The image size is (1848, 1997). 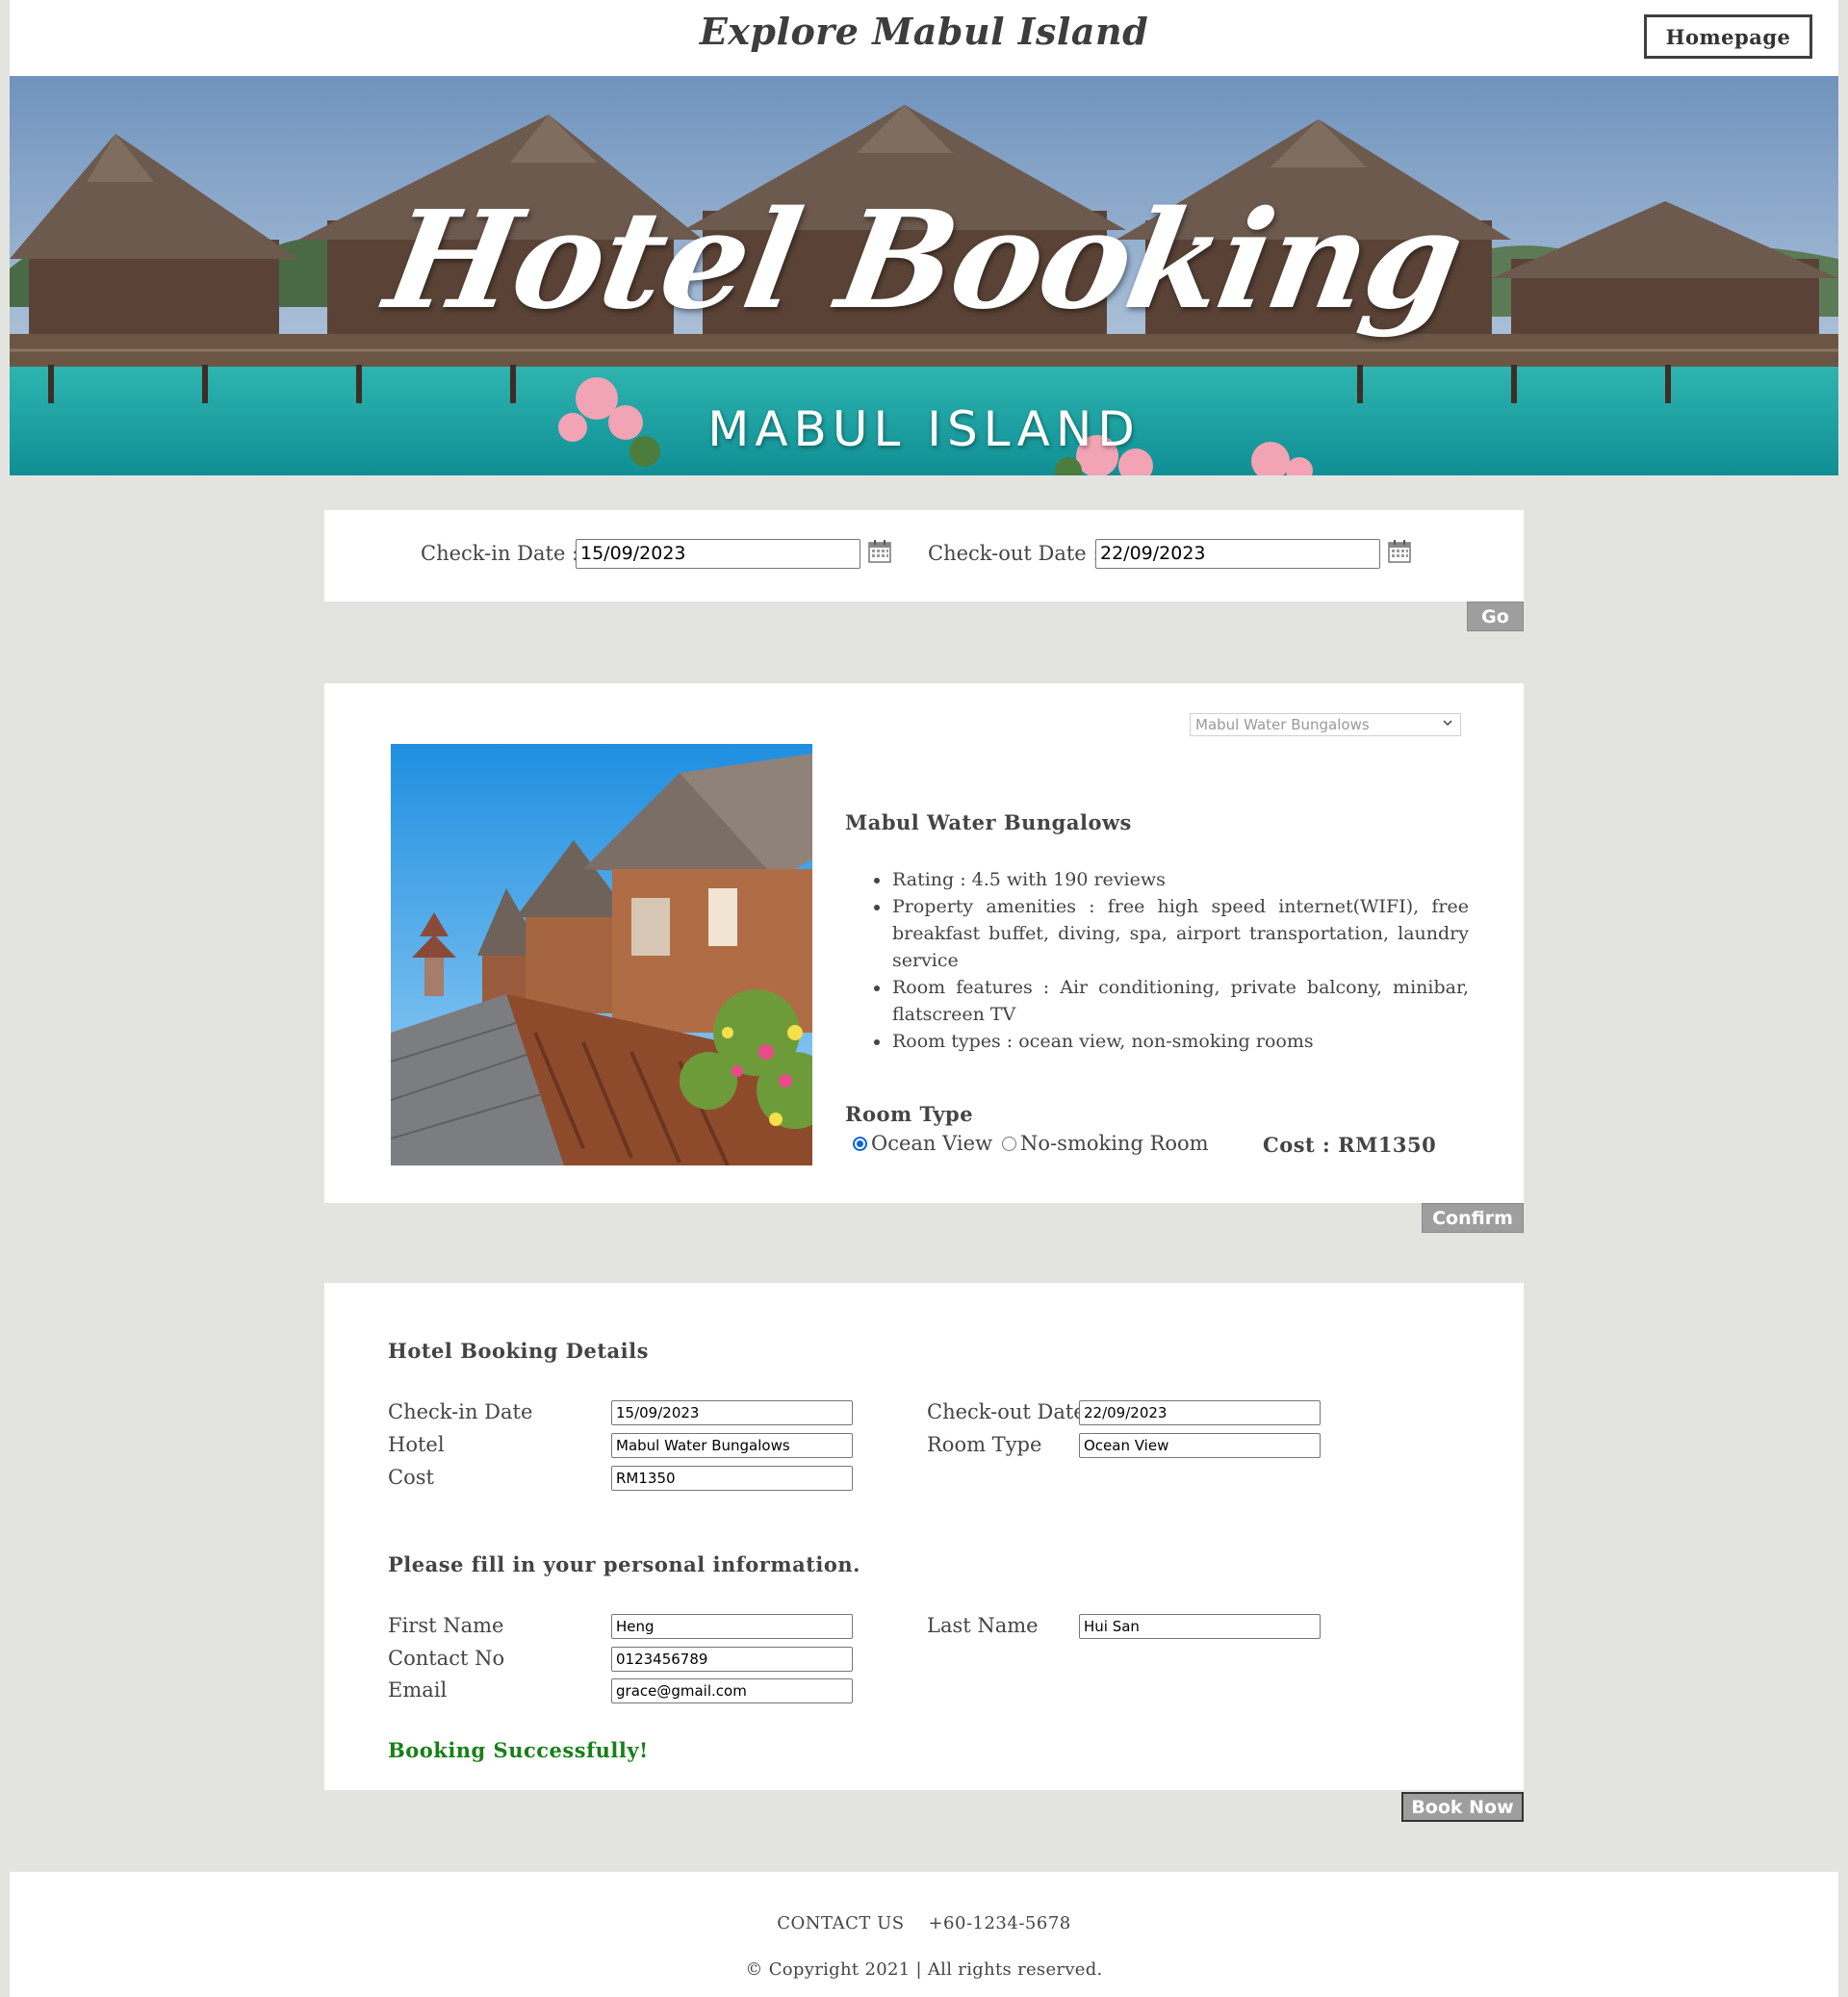 What do you see at coordinates (1009, 1144) in the screenshot?
I see `no-smoking-radio` at bounding box center [1009, 1144].